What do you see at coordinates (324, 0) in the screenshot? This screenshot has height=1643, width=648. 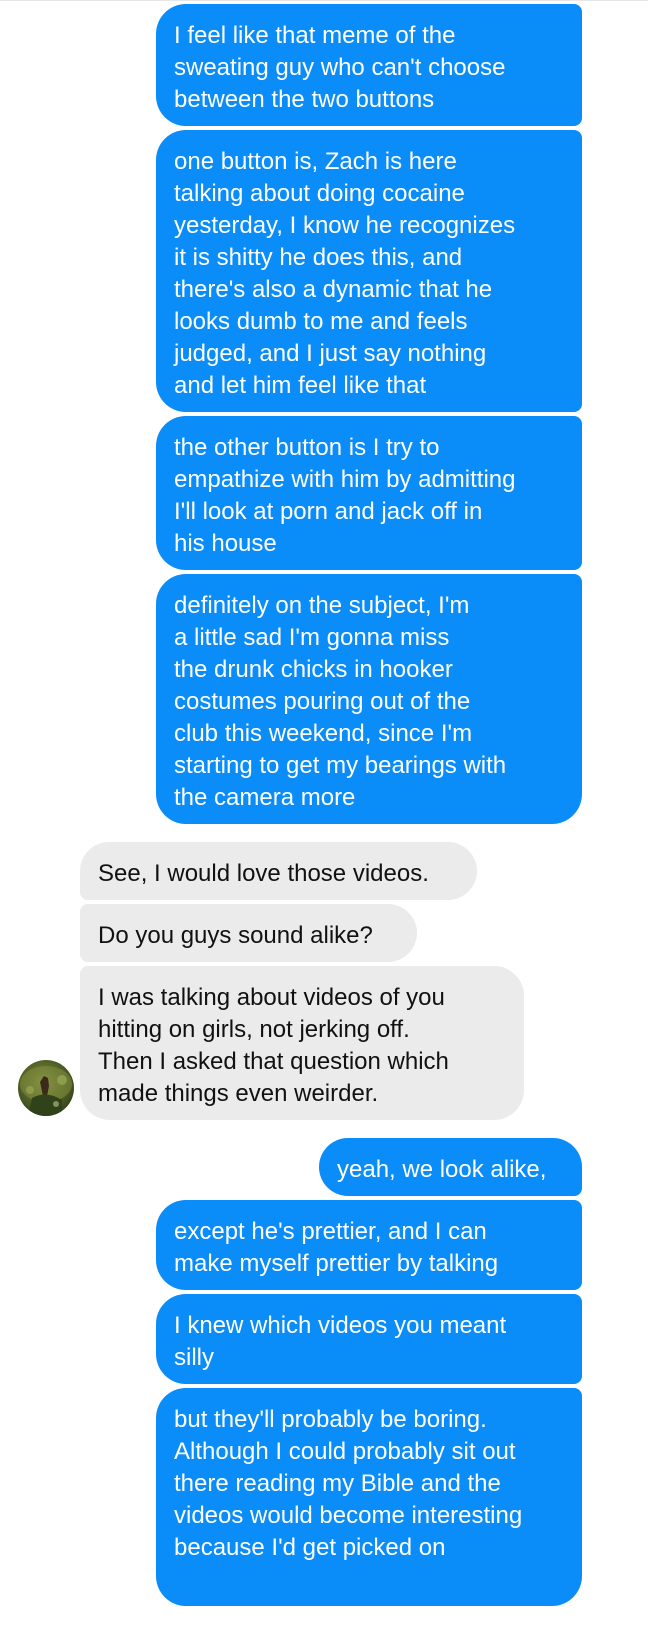 I see `divider` at bounding box center [324, 0].